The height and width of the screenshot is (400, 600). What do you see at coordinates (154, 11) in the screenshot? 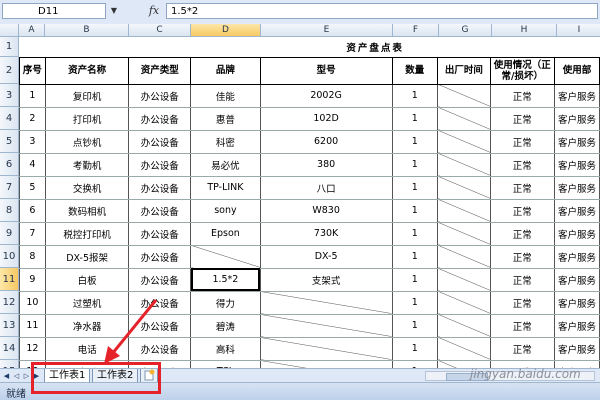
I see `insert-function-icon: fx` at bounding box center [154, 11].